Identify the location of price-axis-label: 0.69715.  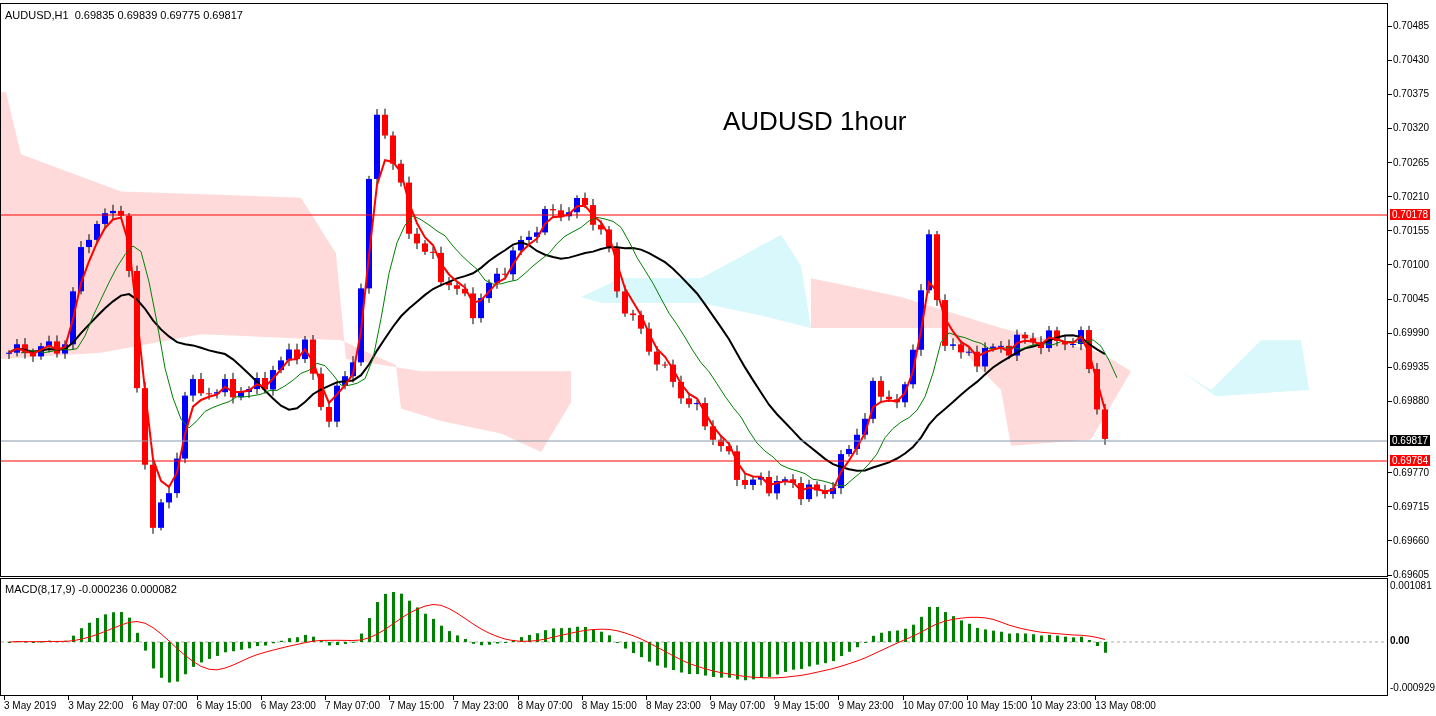
(1411, 506).